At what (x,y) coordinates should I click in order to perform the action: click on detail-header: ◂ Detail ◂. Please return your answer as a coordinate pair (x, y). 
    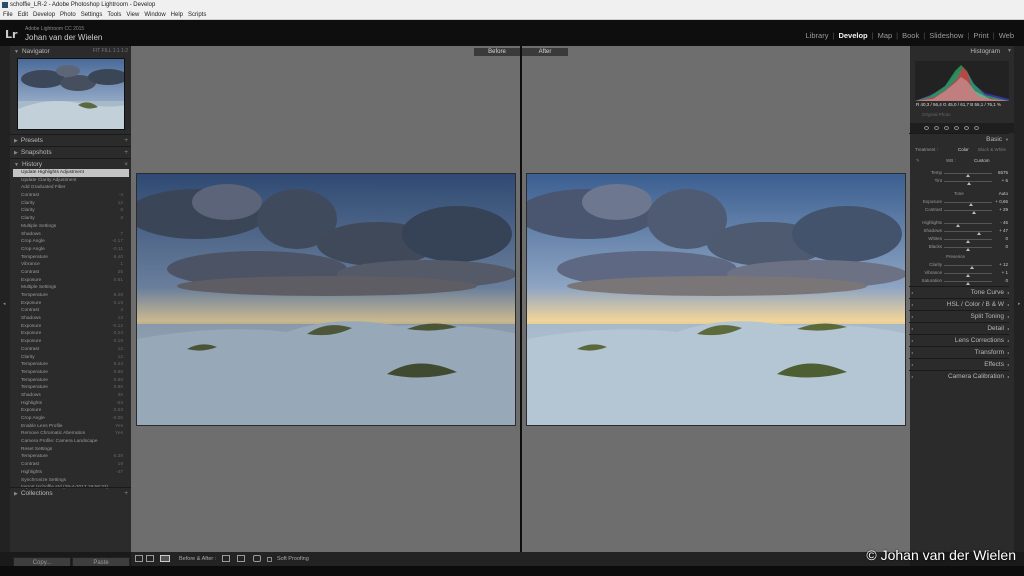
    Looking at the image, I should click on (959, 328).